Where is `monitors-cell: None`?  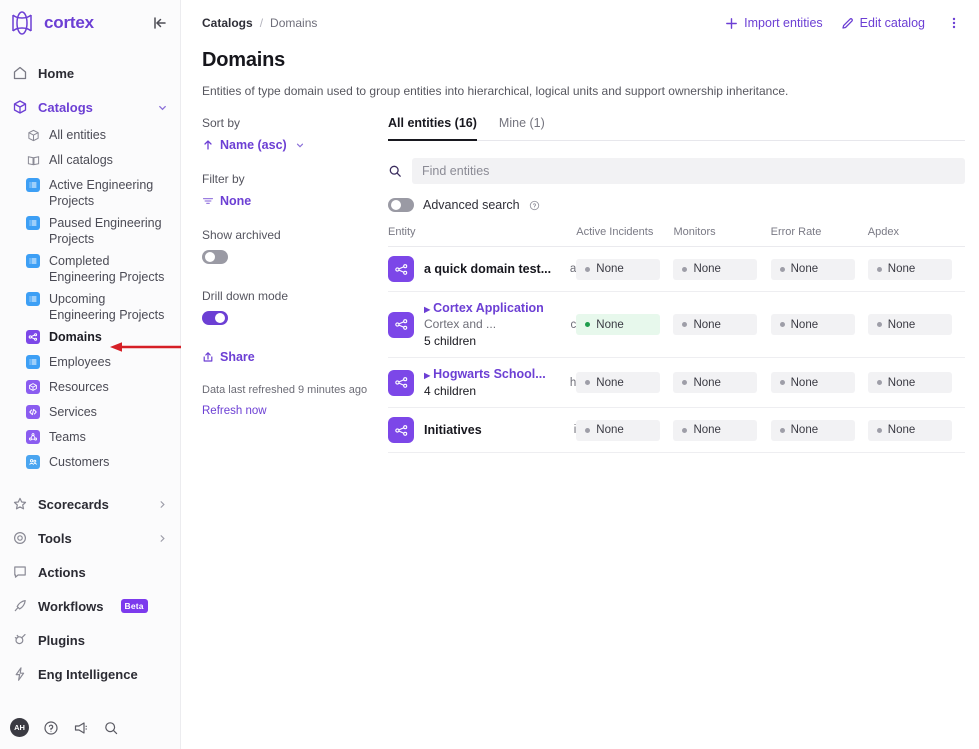 monitors-cell: None is located at coordinates (722, 382).